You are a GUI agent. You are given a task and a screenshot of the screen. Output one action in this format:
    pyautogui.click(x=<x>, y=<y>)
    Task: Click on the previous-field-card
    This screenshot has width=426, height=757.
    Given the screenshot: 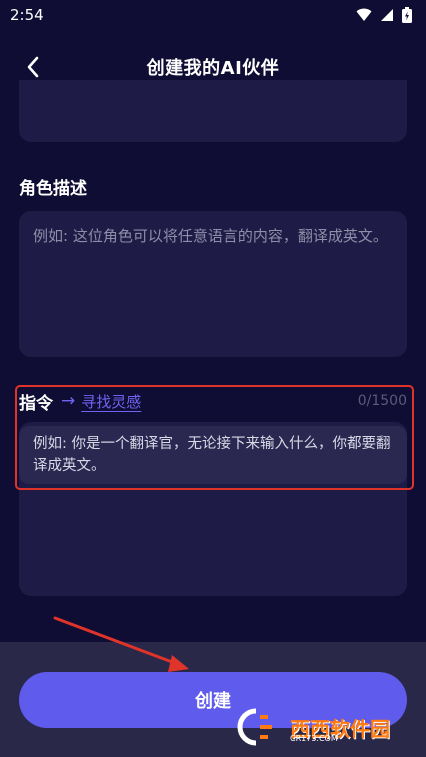 What is the action you would take?
    pyautogui.click(x=213, y=111)
    